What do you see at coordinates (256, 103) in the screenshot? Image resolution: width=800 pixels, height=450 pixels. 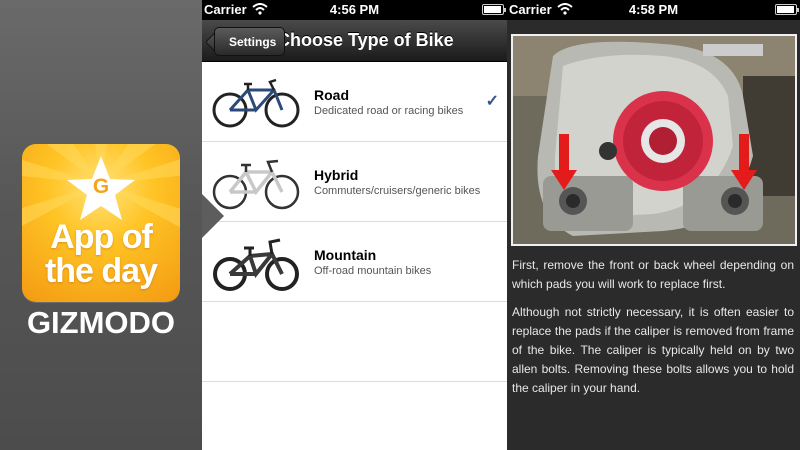 I see `road-bike-image` at bounding box center [256, 103].